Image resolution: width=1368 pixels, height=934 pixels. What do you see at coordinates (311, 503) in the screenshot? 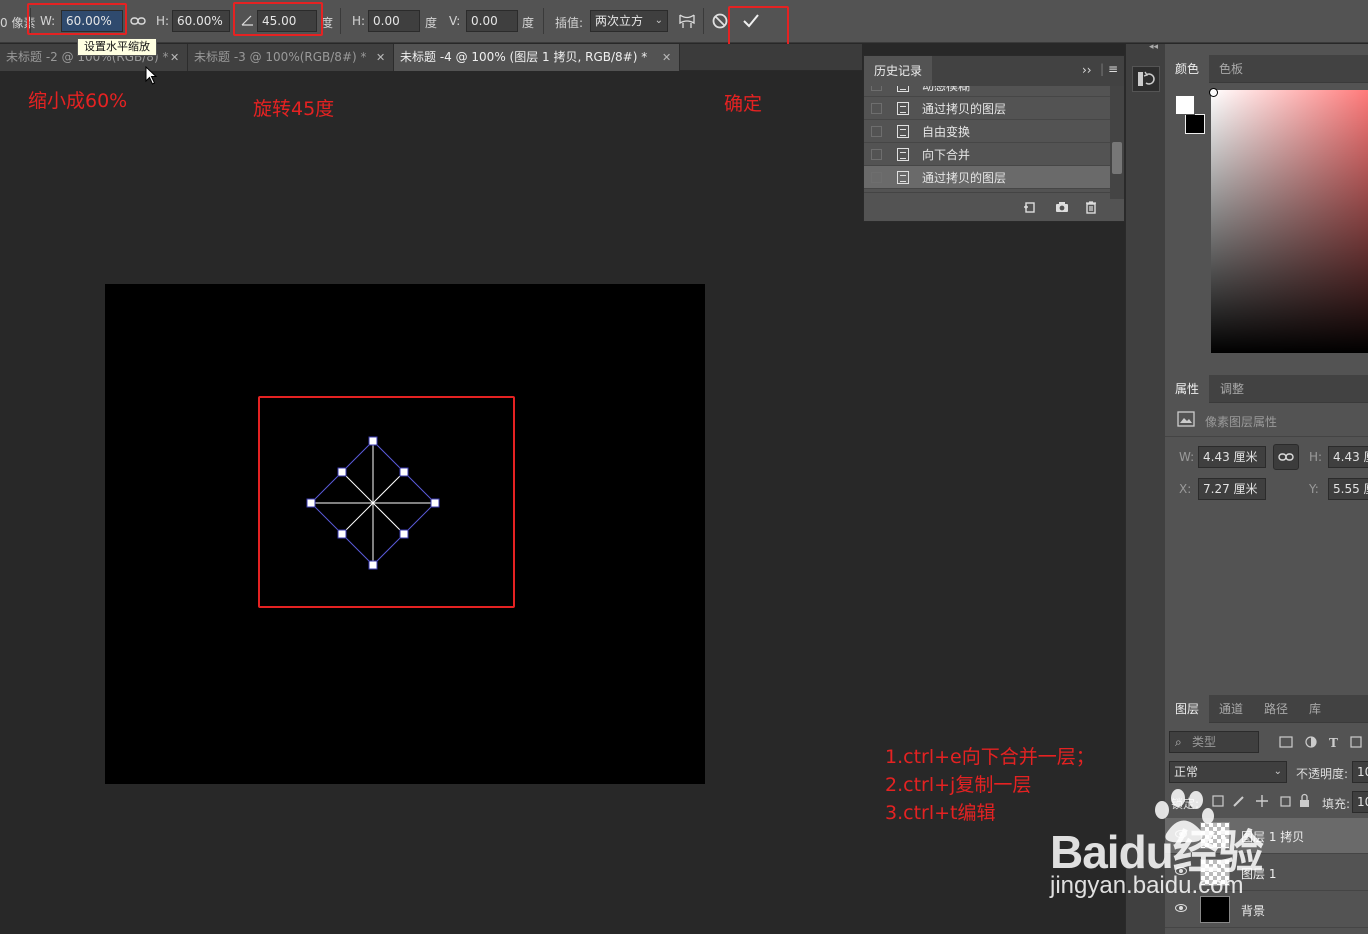
I see `transform-handle-left` at bounding box center [311, 503].